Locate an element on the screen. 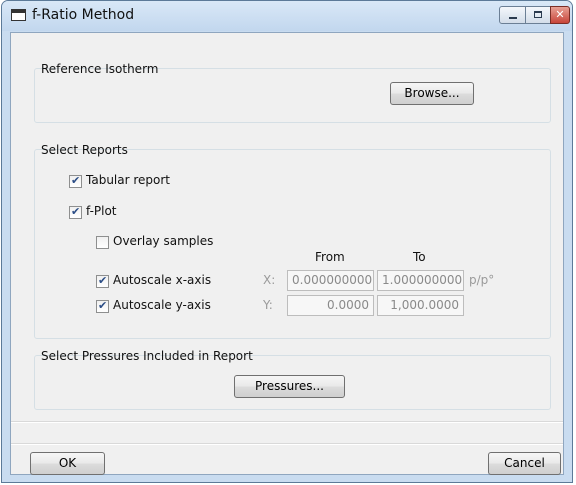 The image size is (576, 485). tabular-report-label: Tabular report is located at coordinates (128, 180).